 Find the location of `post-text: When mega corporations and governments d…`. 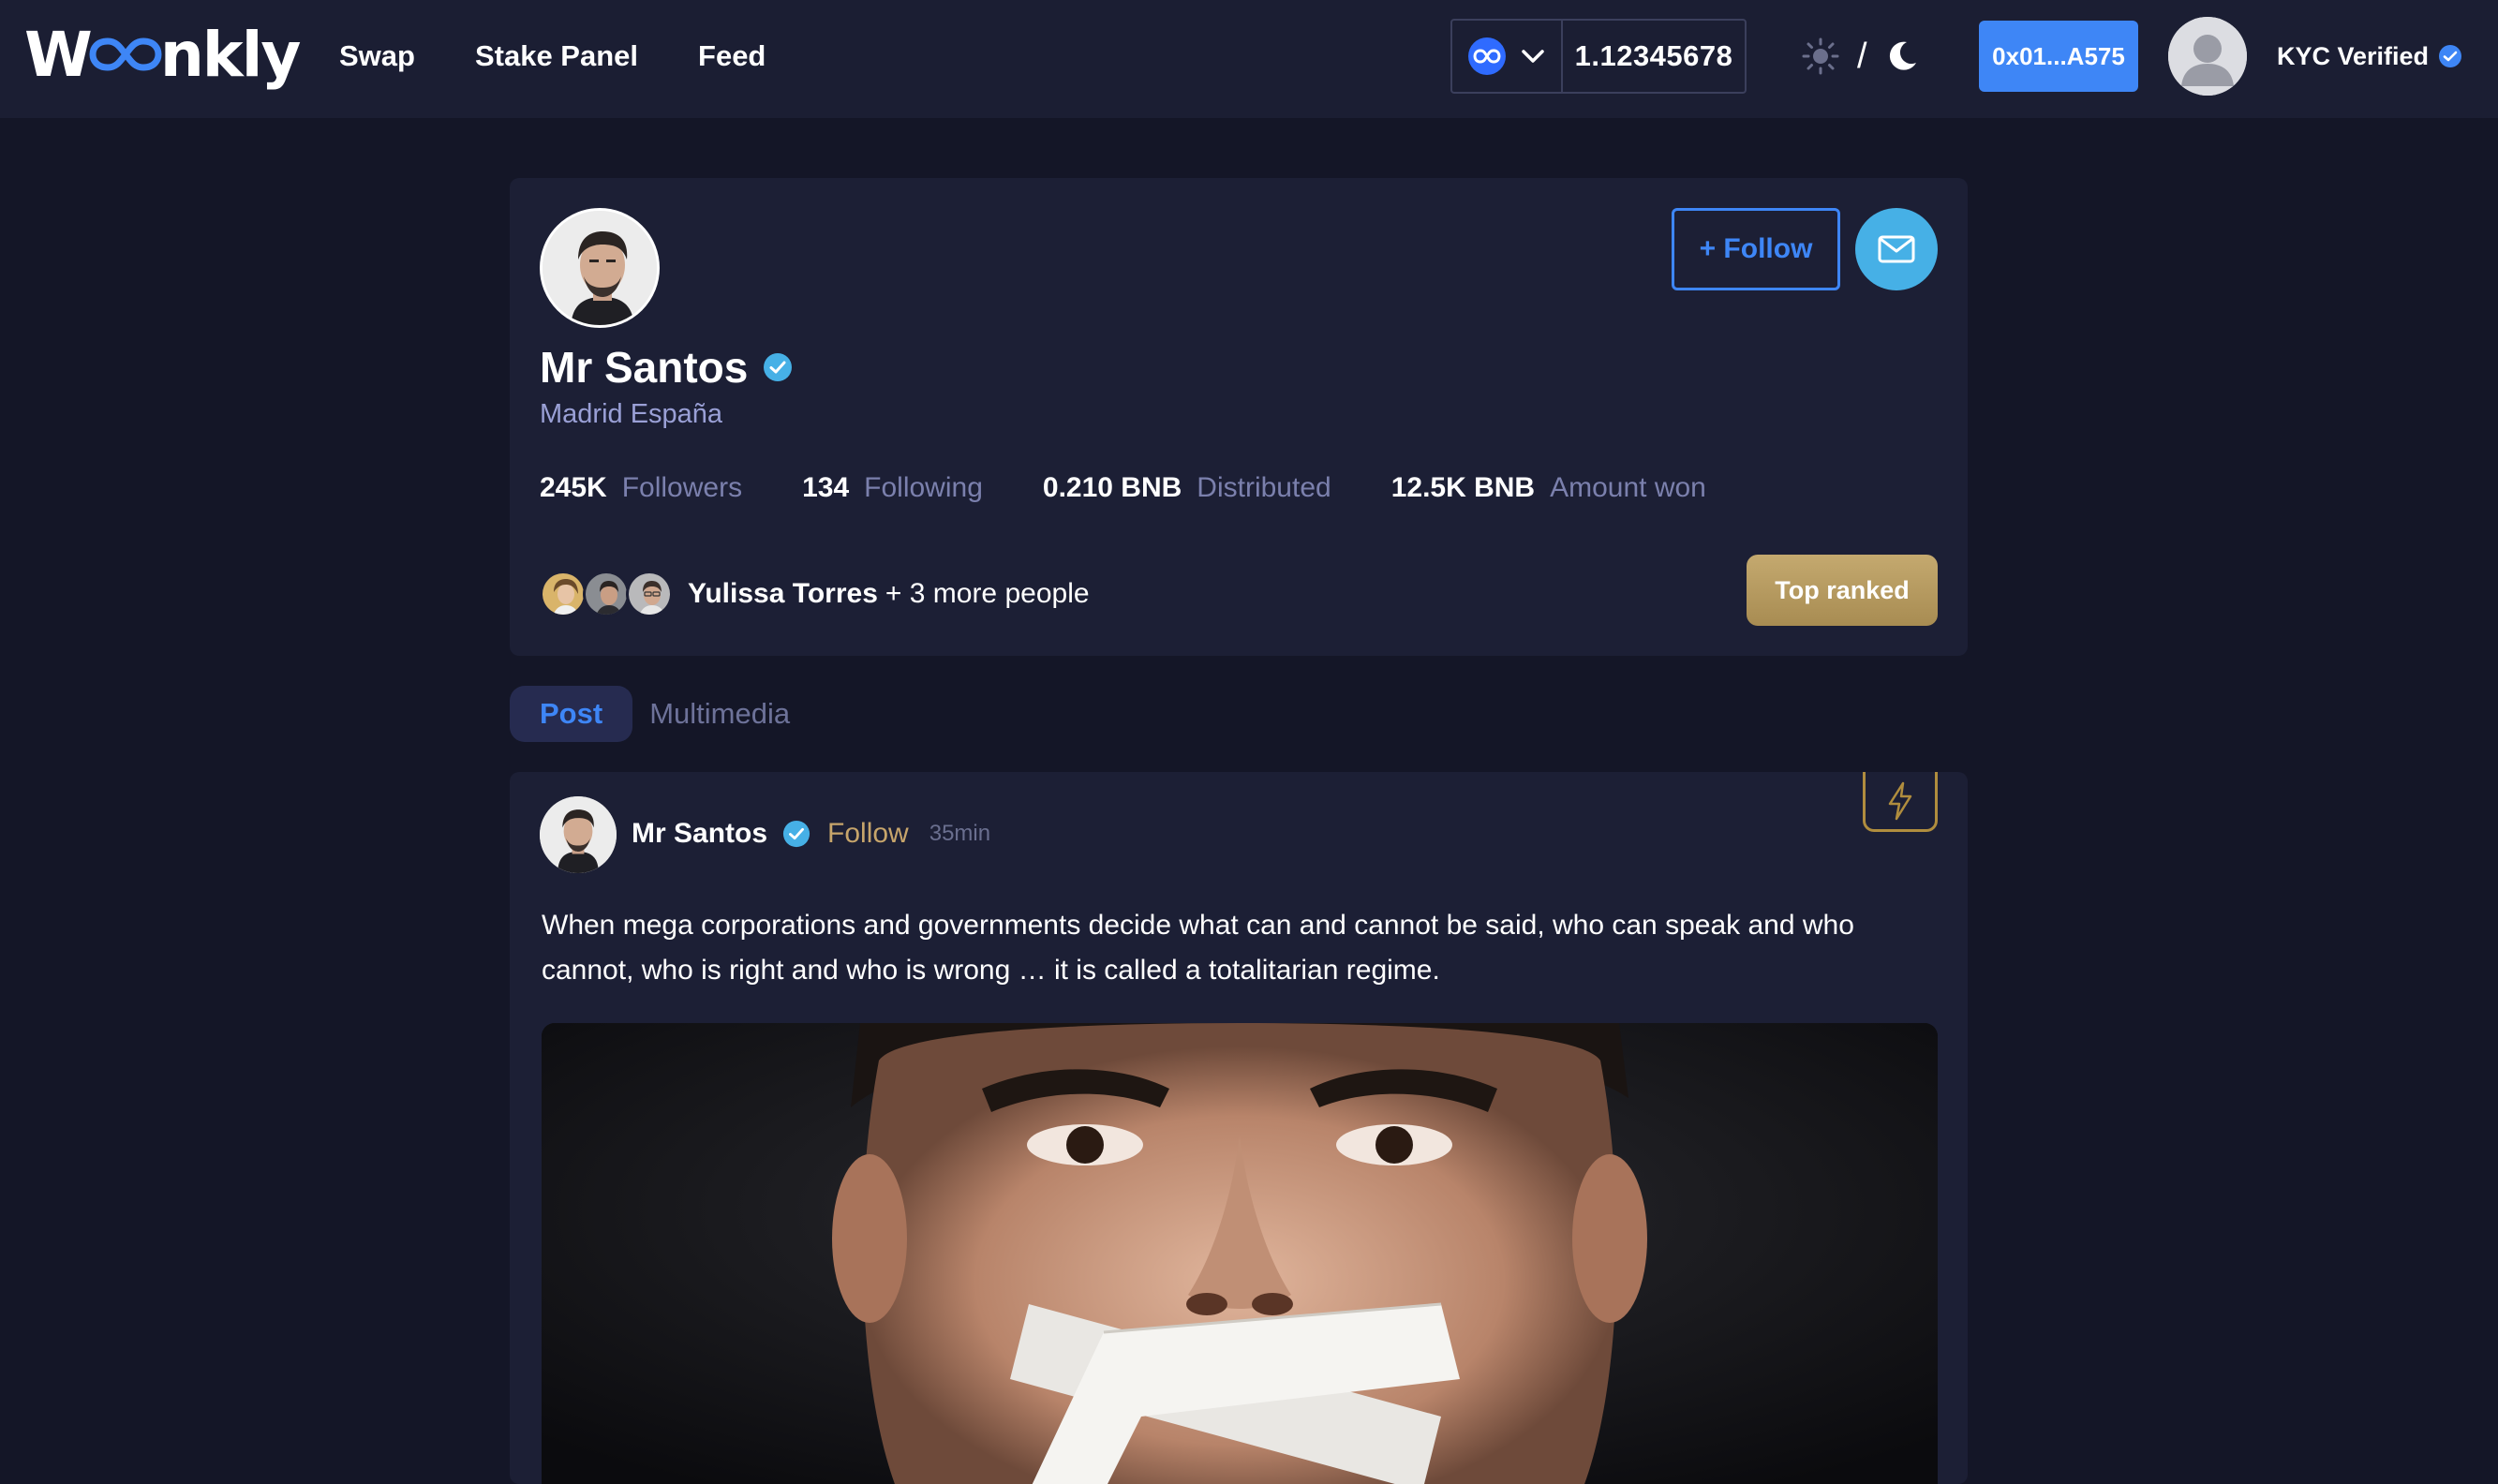

post-text: When mega corporations and governments d… is located at coordinates (1198, 948).